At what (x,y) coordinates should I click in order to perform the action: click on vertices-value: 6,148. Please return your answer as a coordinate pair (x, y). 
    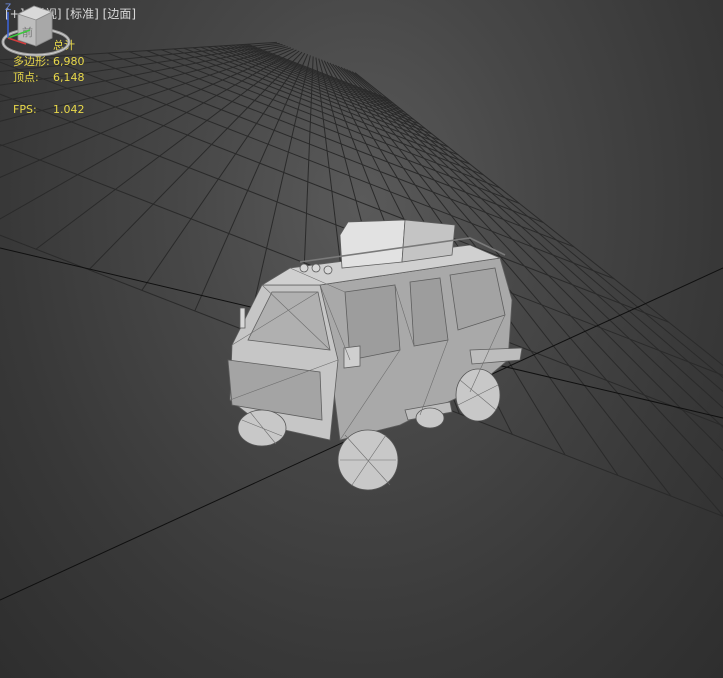
    Looking at the image, I should click on (69, 77).